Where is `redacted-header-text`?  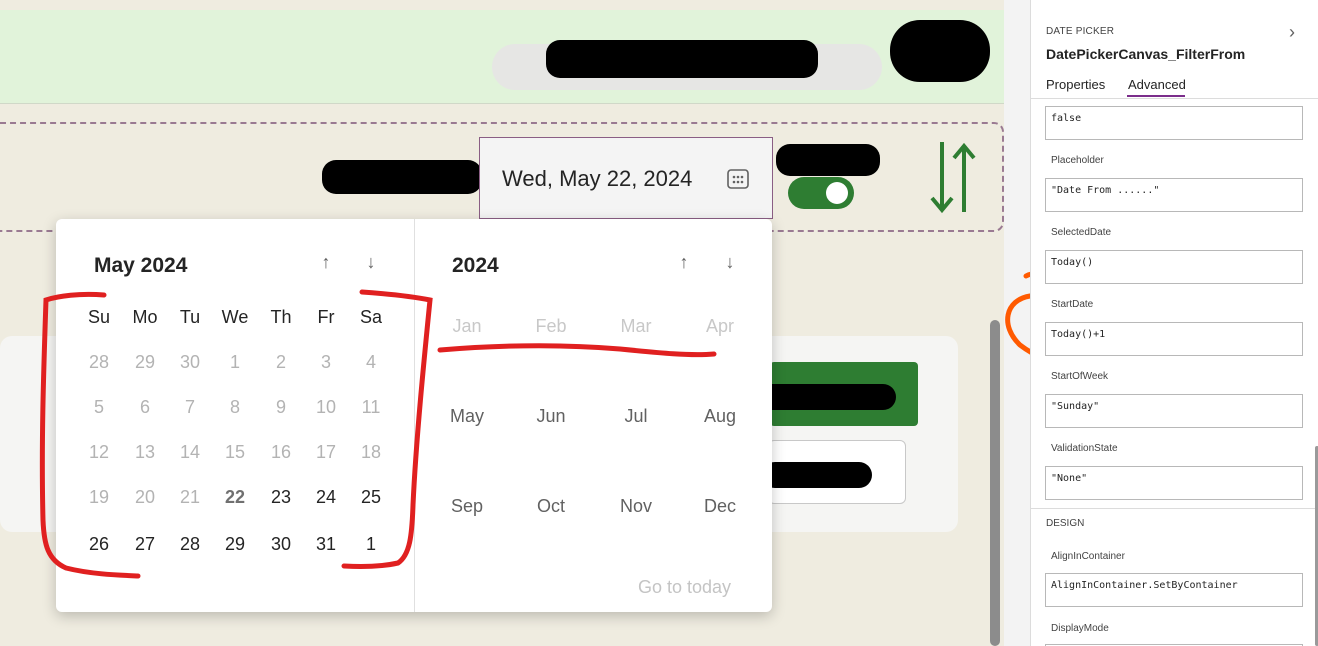
redacted-header-text is located at coordinates (682, 59).